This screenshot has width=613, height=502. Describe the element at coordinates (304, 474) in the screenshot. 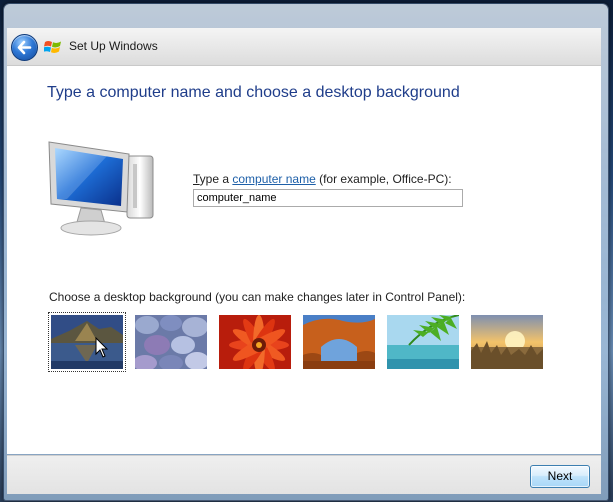

I see `footer-bar: Next` at that location.